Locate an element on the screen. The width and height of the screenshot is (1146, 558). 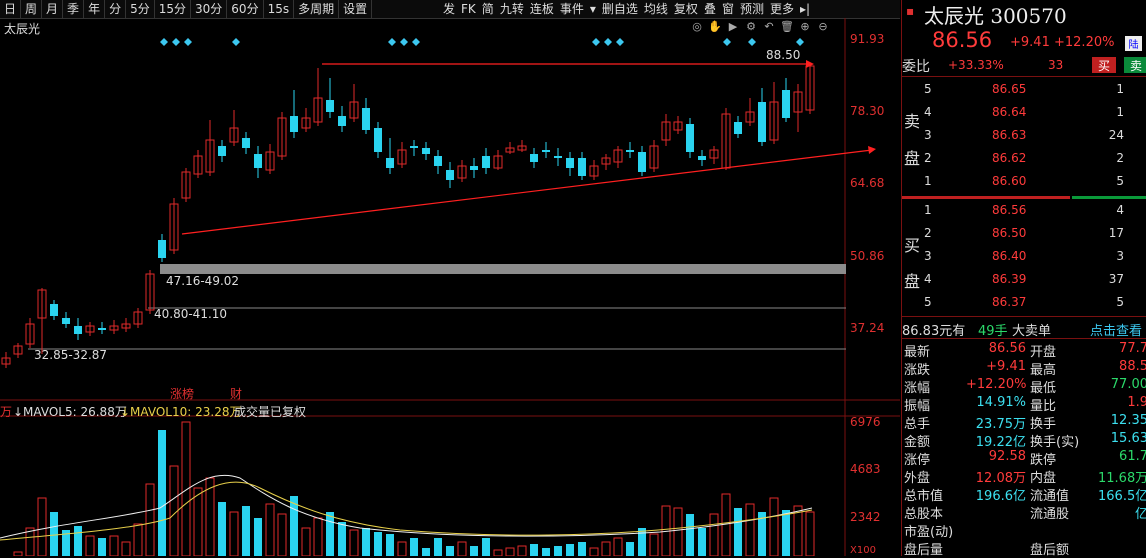
level-volume: 1 is located at coordinates (1120, 112).